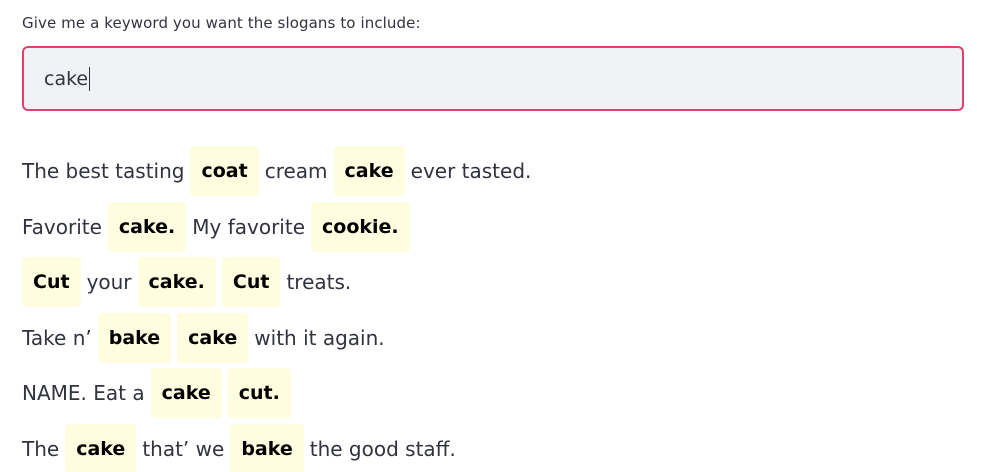  Describe the element at coordinates (493, 226) in the screenshot. I see `slogan-line: Favorite cake. My favorite cookie.` at that location.